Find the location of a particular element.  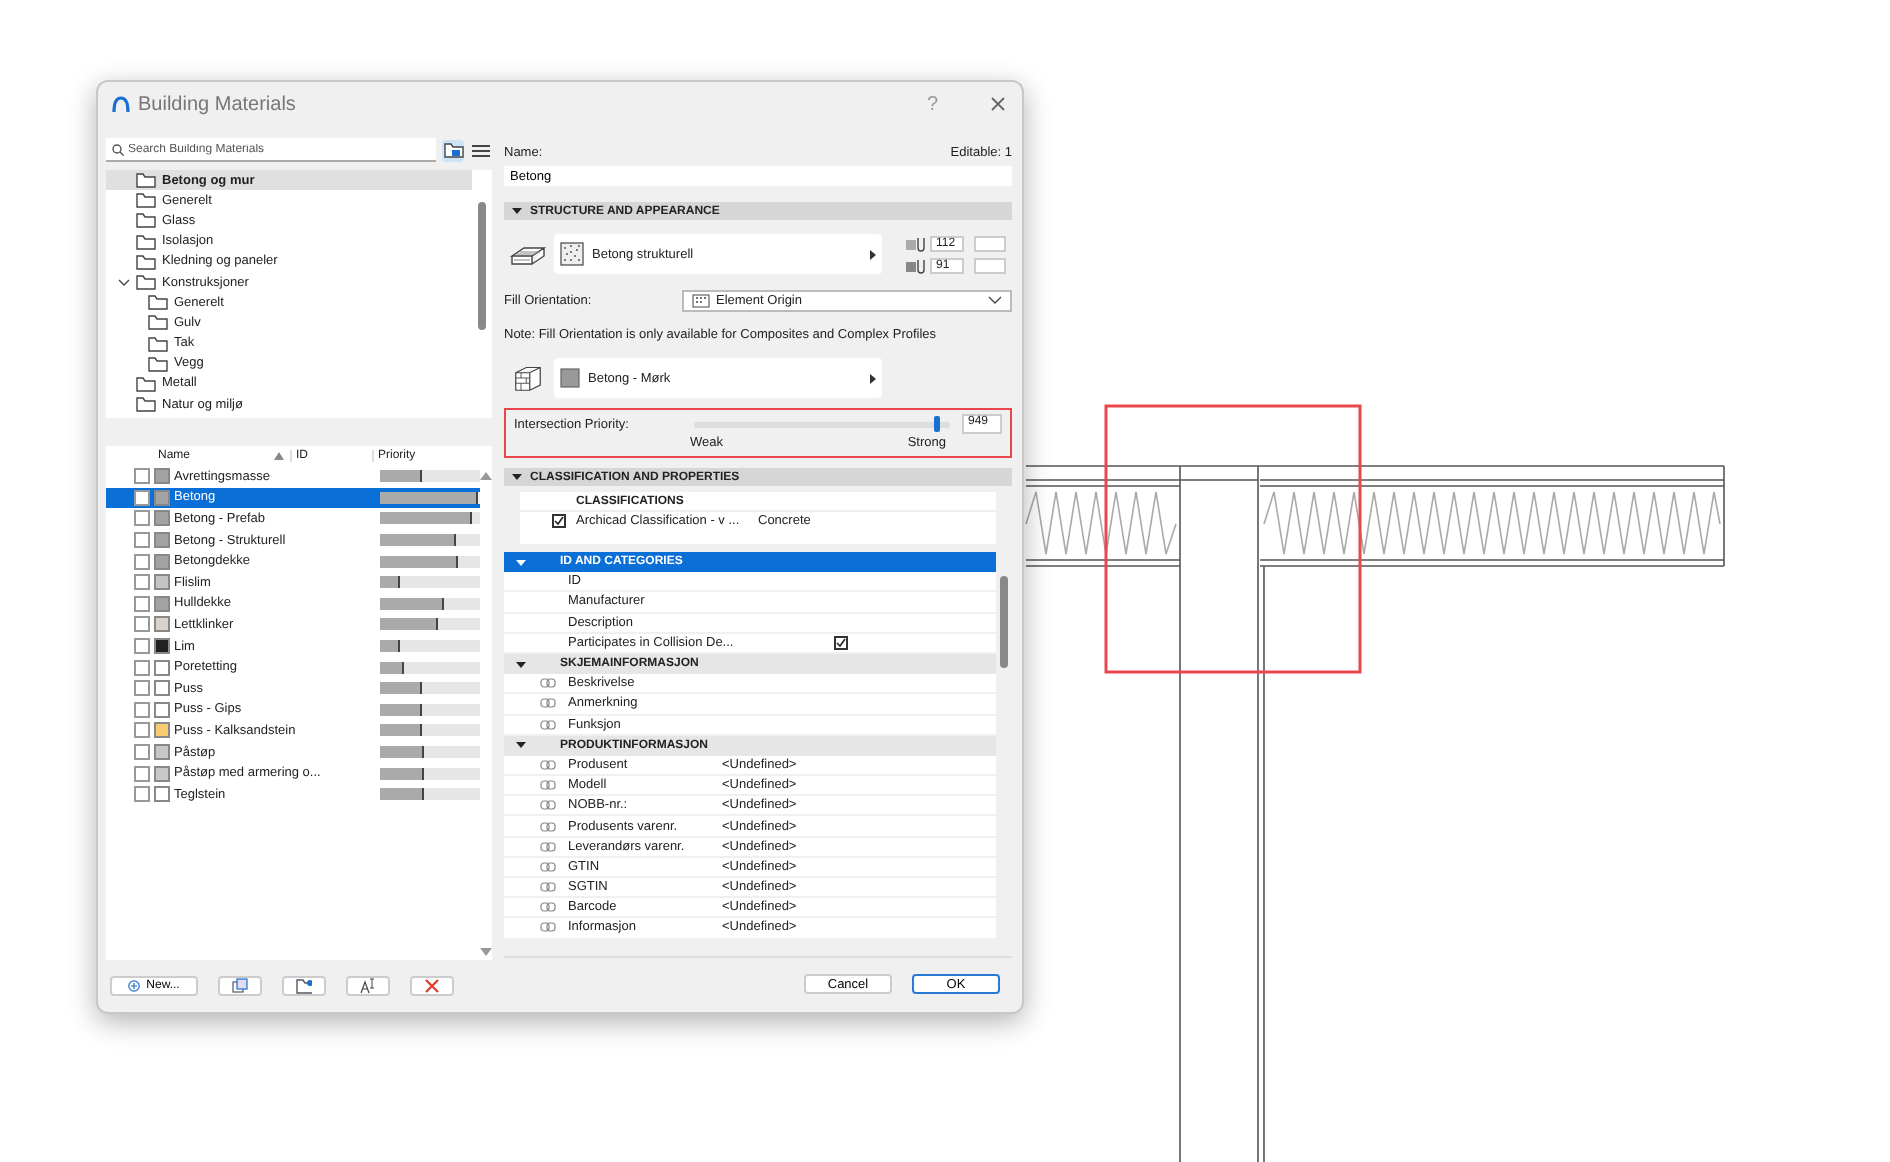

chevron-icon is located at coordinates (124, 282).